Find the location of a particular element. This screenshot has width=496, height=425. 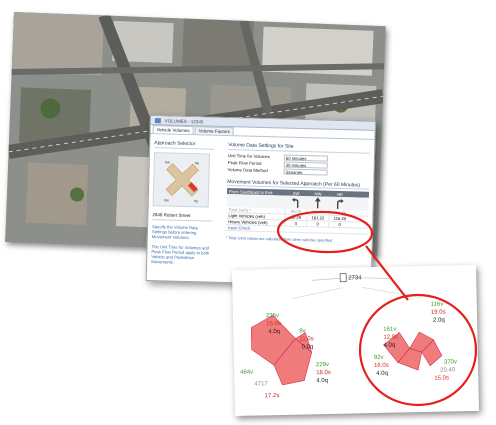

cell-input: 92.25 is located at coordinates (295, 217).